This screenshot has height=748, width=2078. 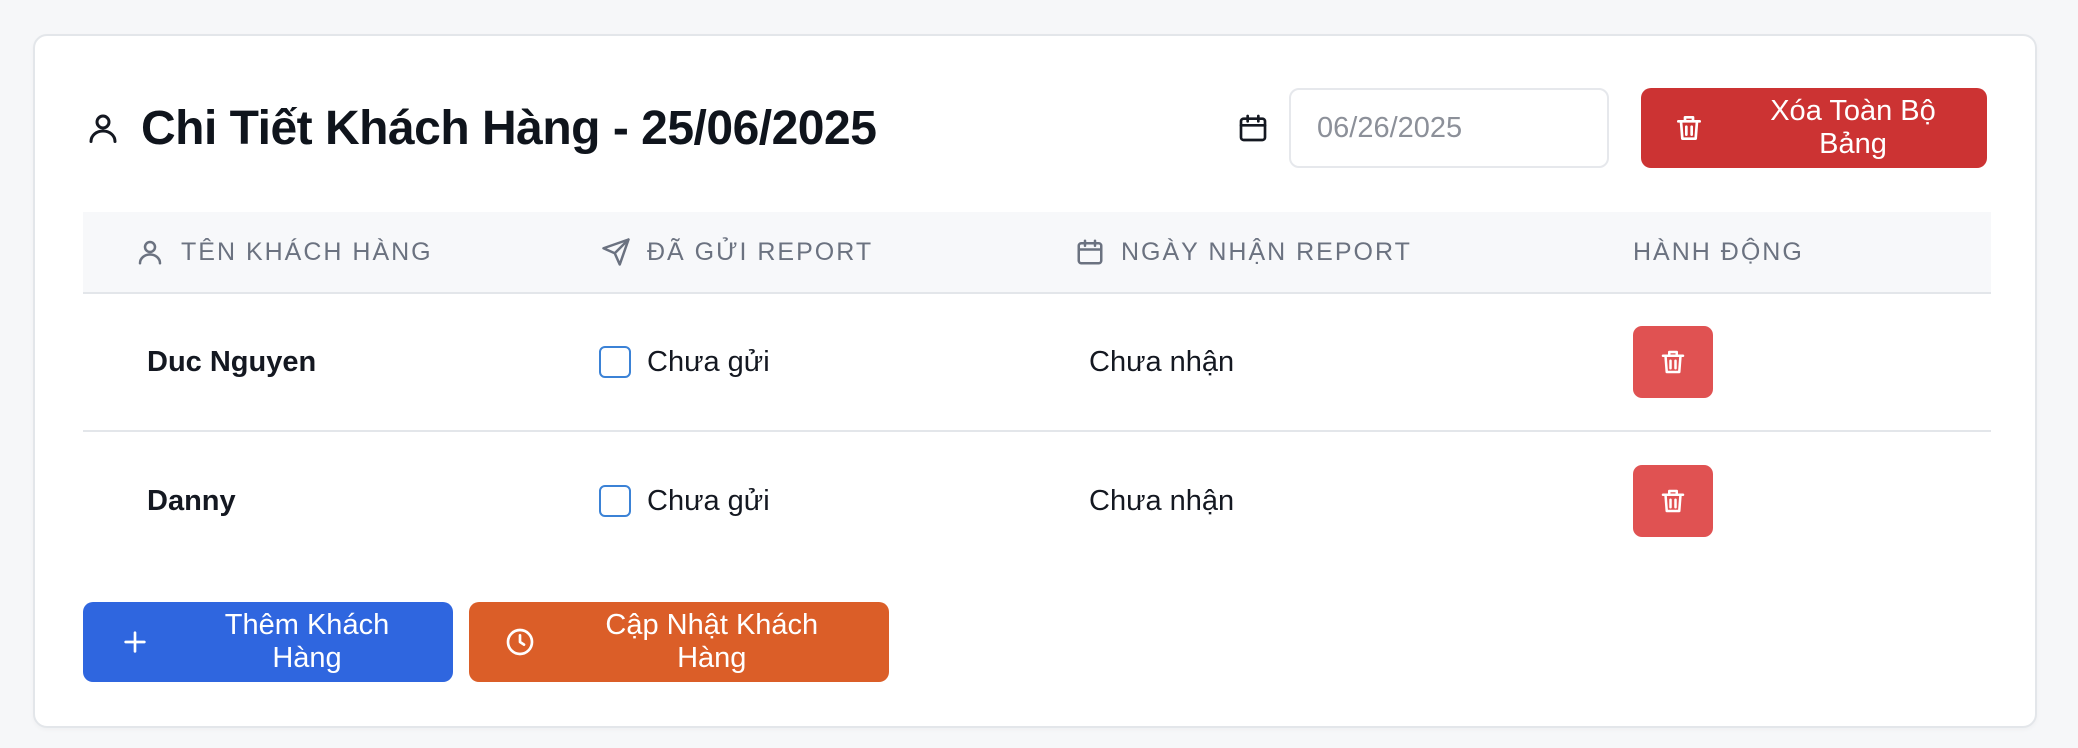 I want to click on column-label: HÀNH ĐỘNG, so click(x=1718, y=251).